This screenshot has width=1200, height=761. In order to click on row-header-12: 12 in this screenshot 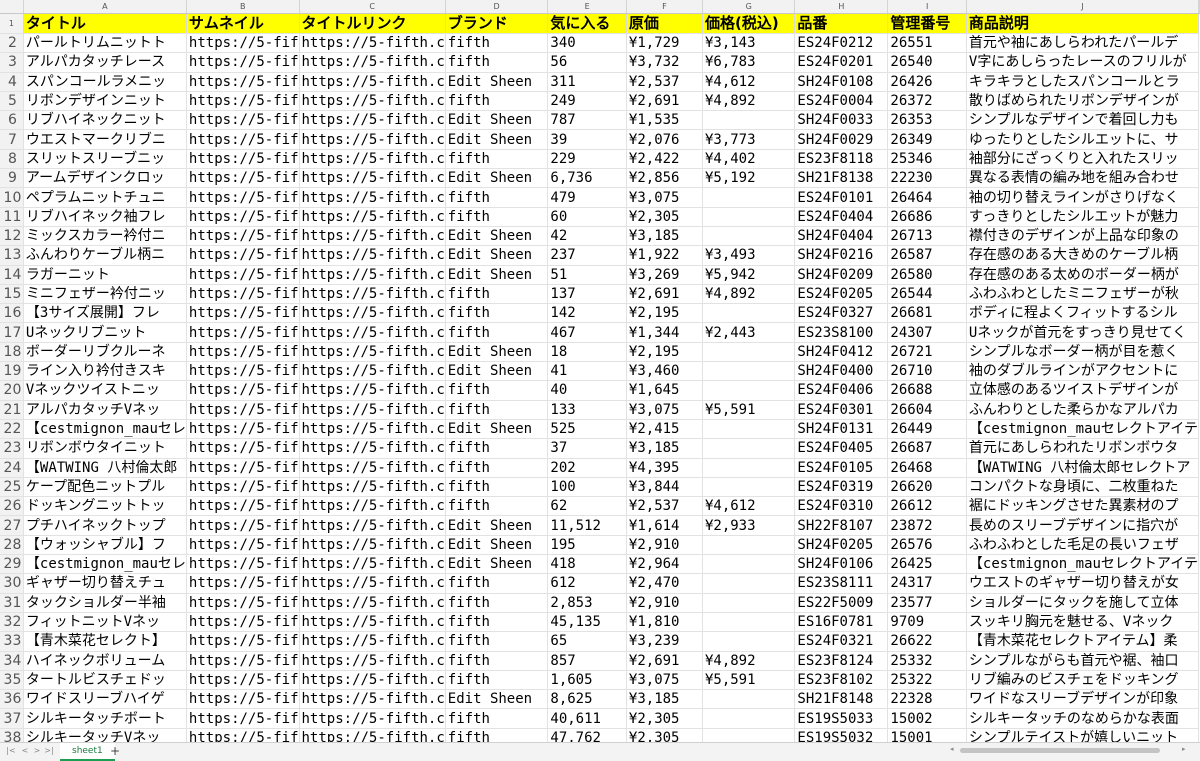, I will do `click(12, 236)`.